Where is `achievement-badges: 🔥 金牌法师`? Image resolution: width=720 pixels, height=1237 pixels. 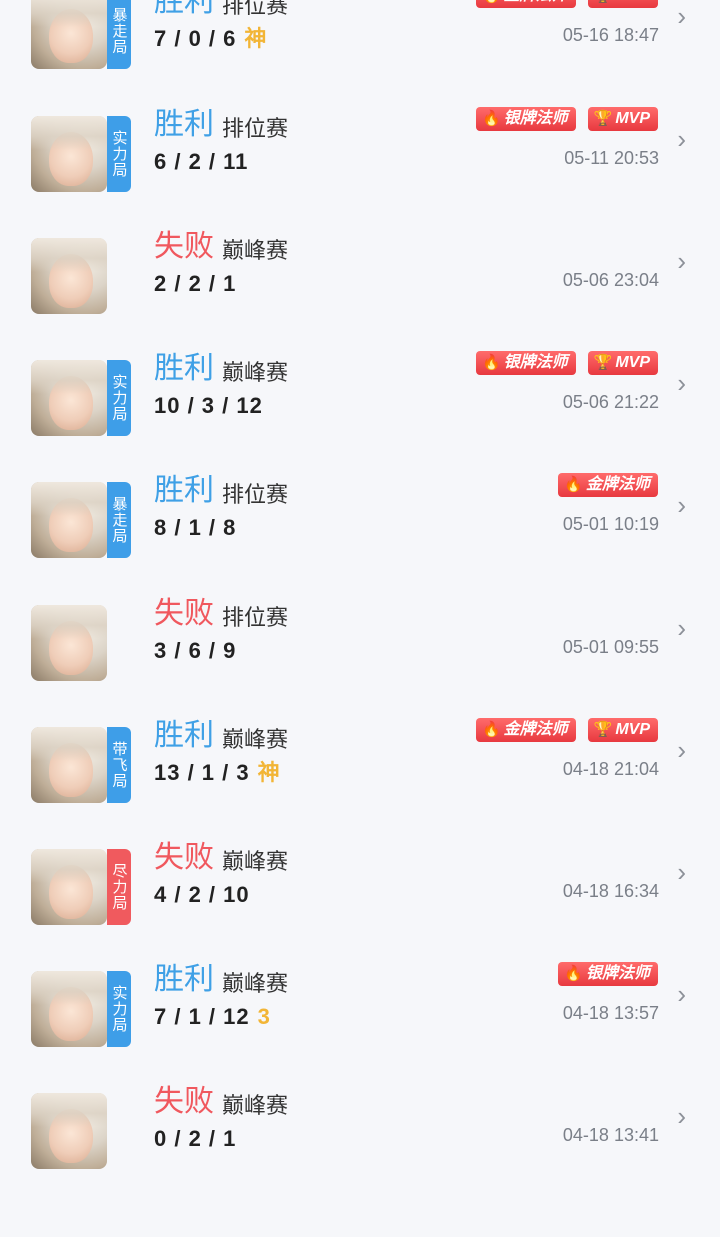
achievement-badges: 🔥 金牌法师 is located at coordinates (608, 486).